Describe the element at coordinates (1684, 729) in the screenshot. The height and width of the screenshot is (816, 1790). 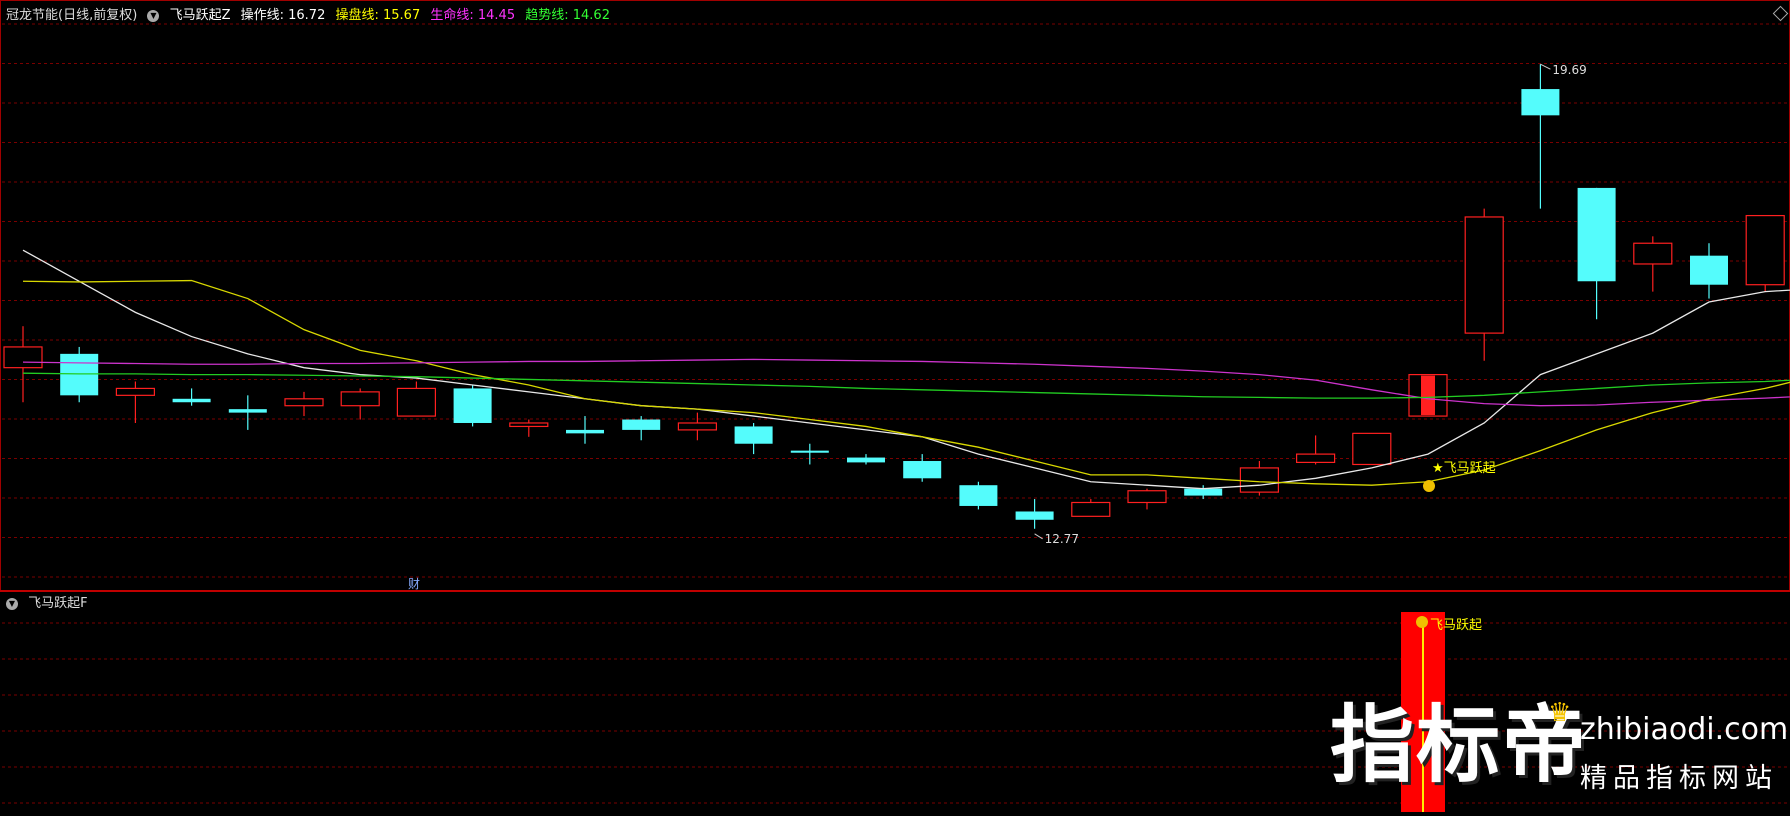
I see `watermark-url: zhibiaodi.com` at that location.